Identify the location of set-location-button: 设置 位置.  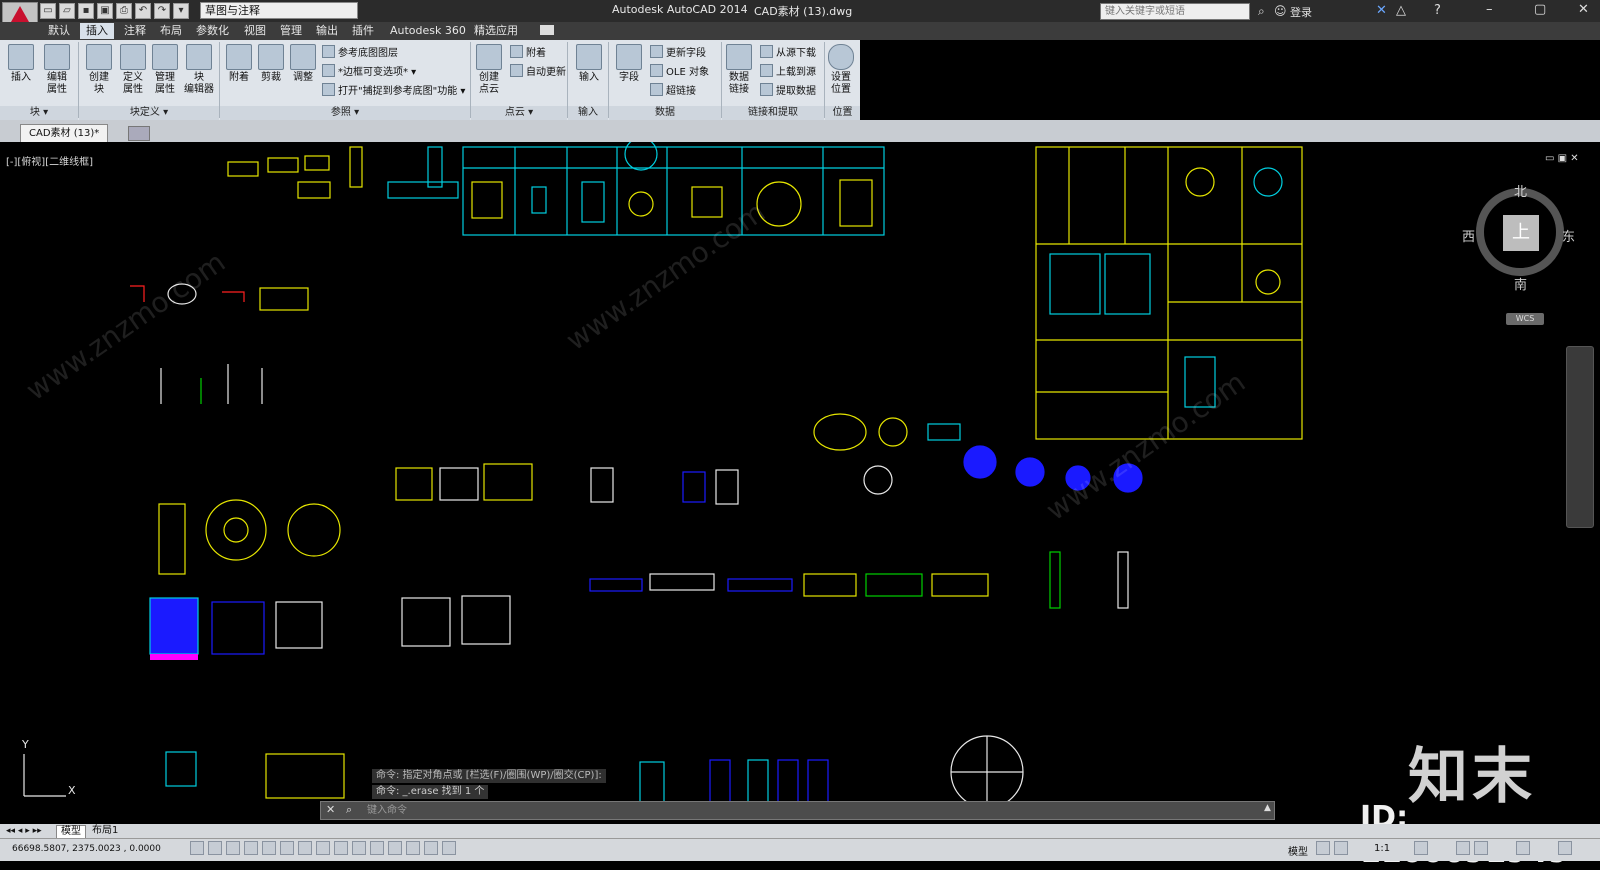
(841, 70).